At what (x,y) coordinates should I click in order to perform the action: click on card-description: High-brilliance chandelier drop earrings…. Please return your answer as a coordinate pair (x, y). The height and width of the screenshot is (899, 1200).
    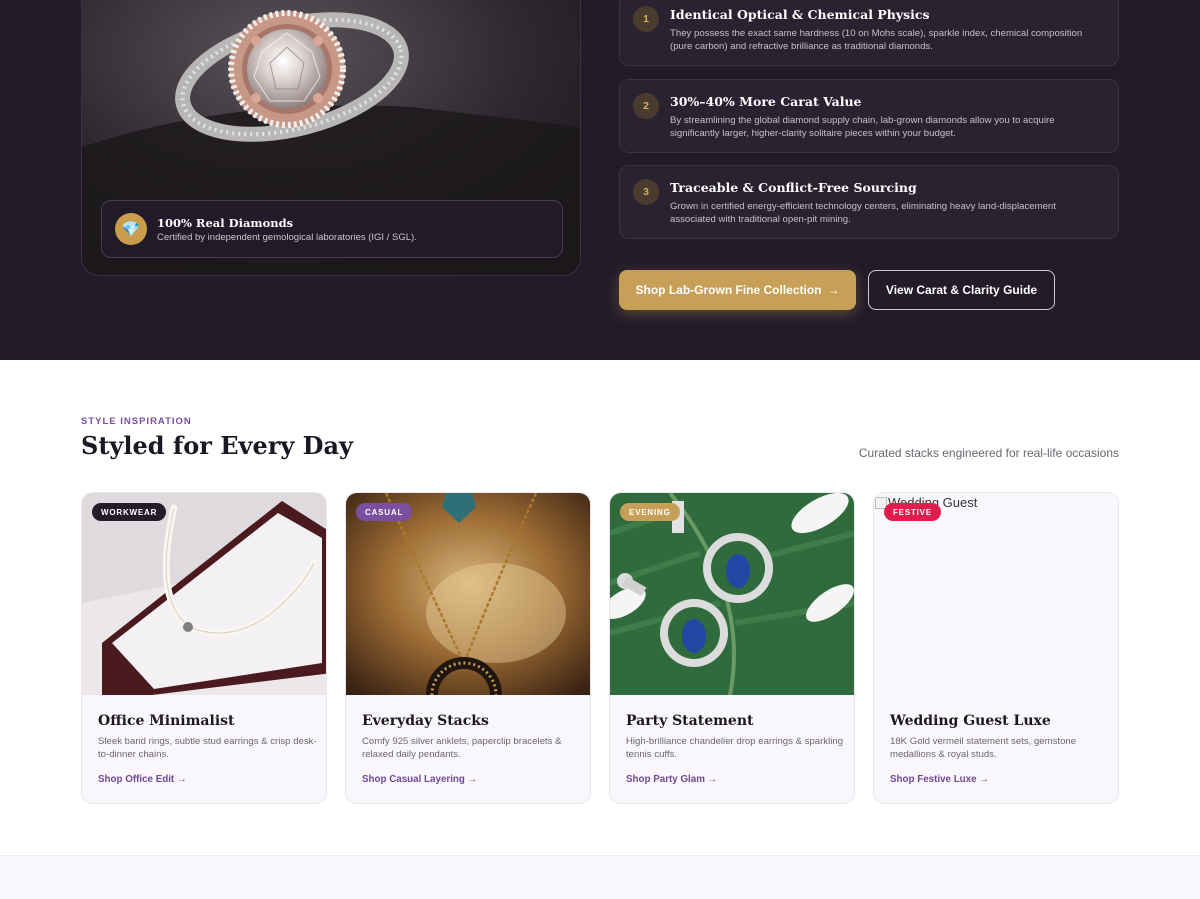
    Looking at the image, I should click on (735, 748).